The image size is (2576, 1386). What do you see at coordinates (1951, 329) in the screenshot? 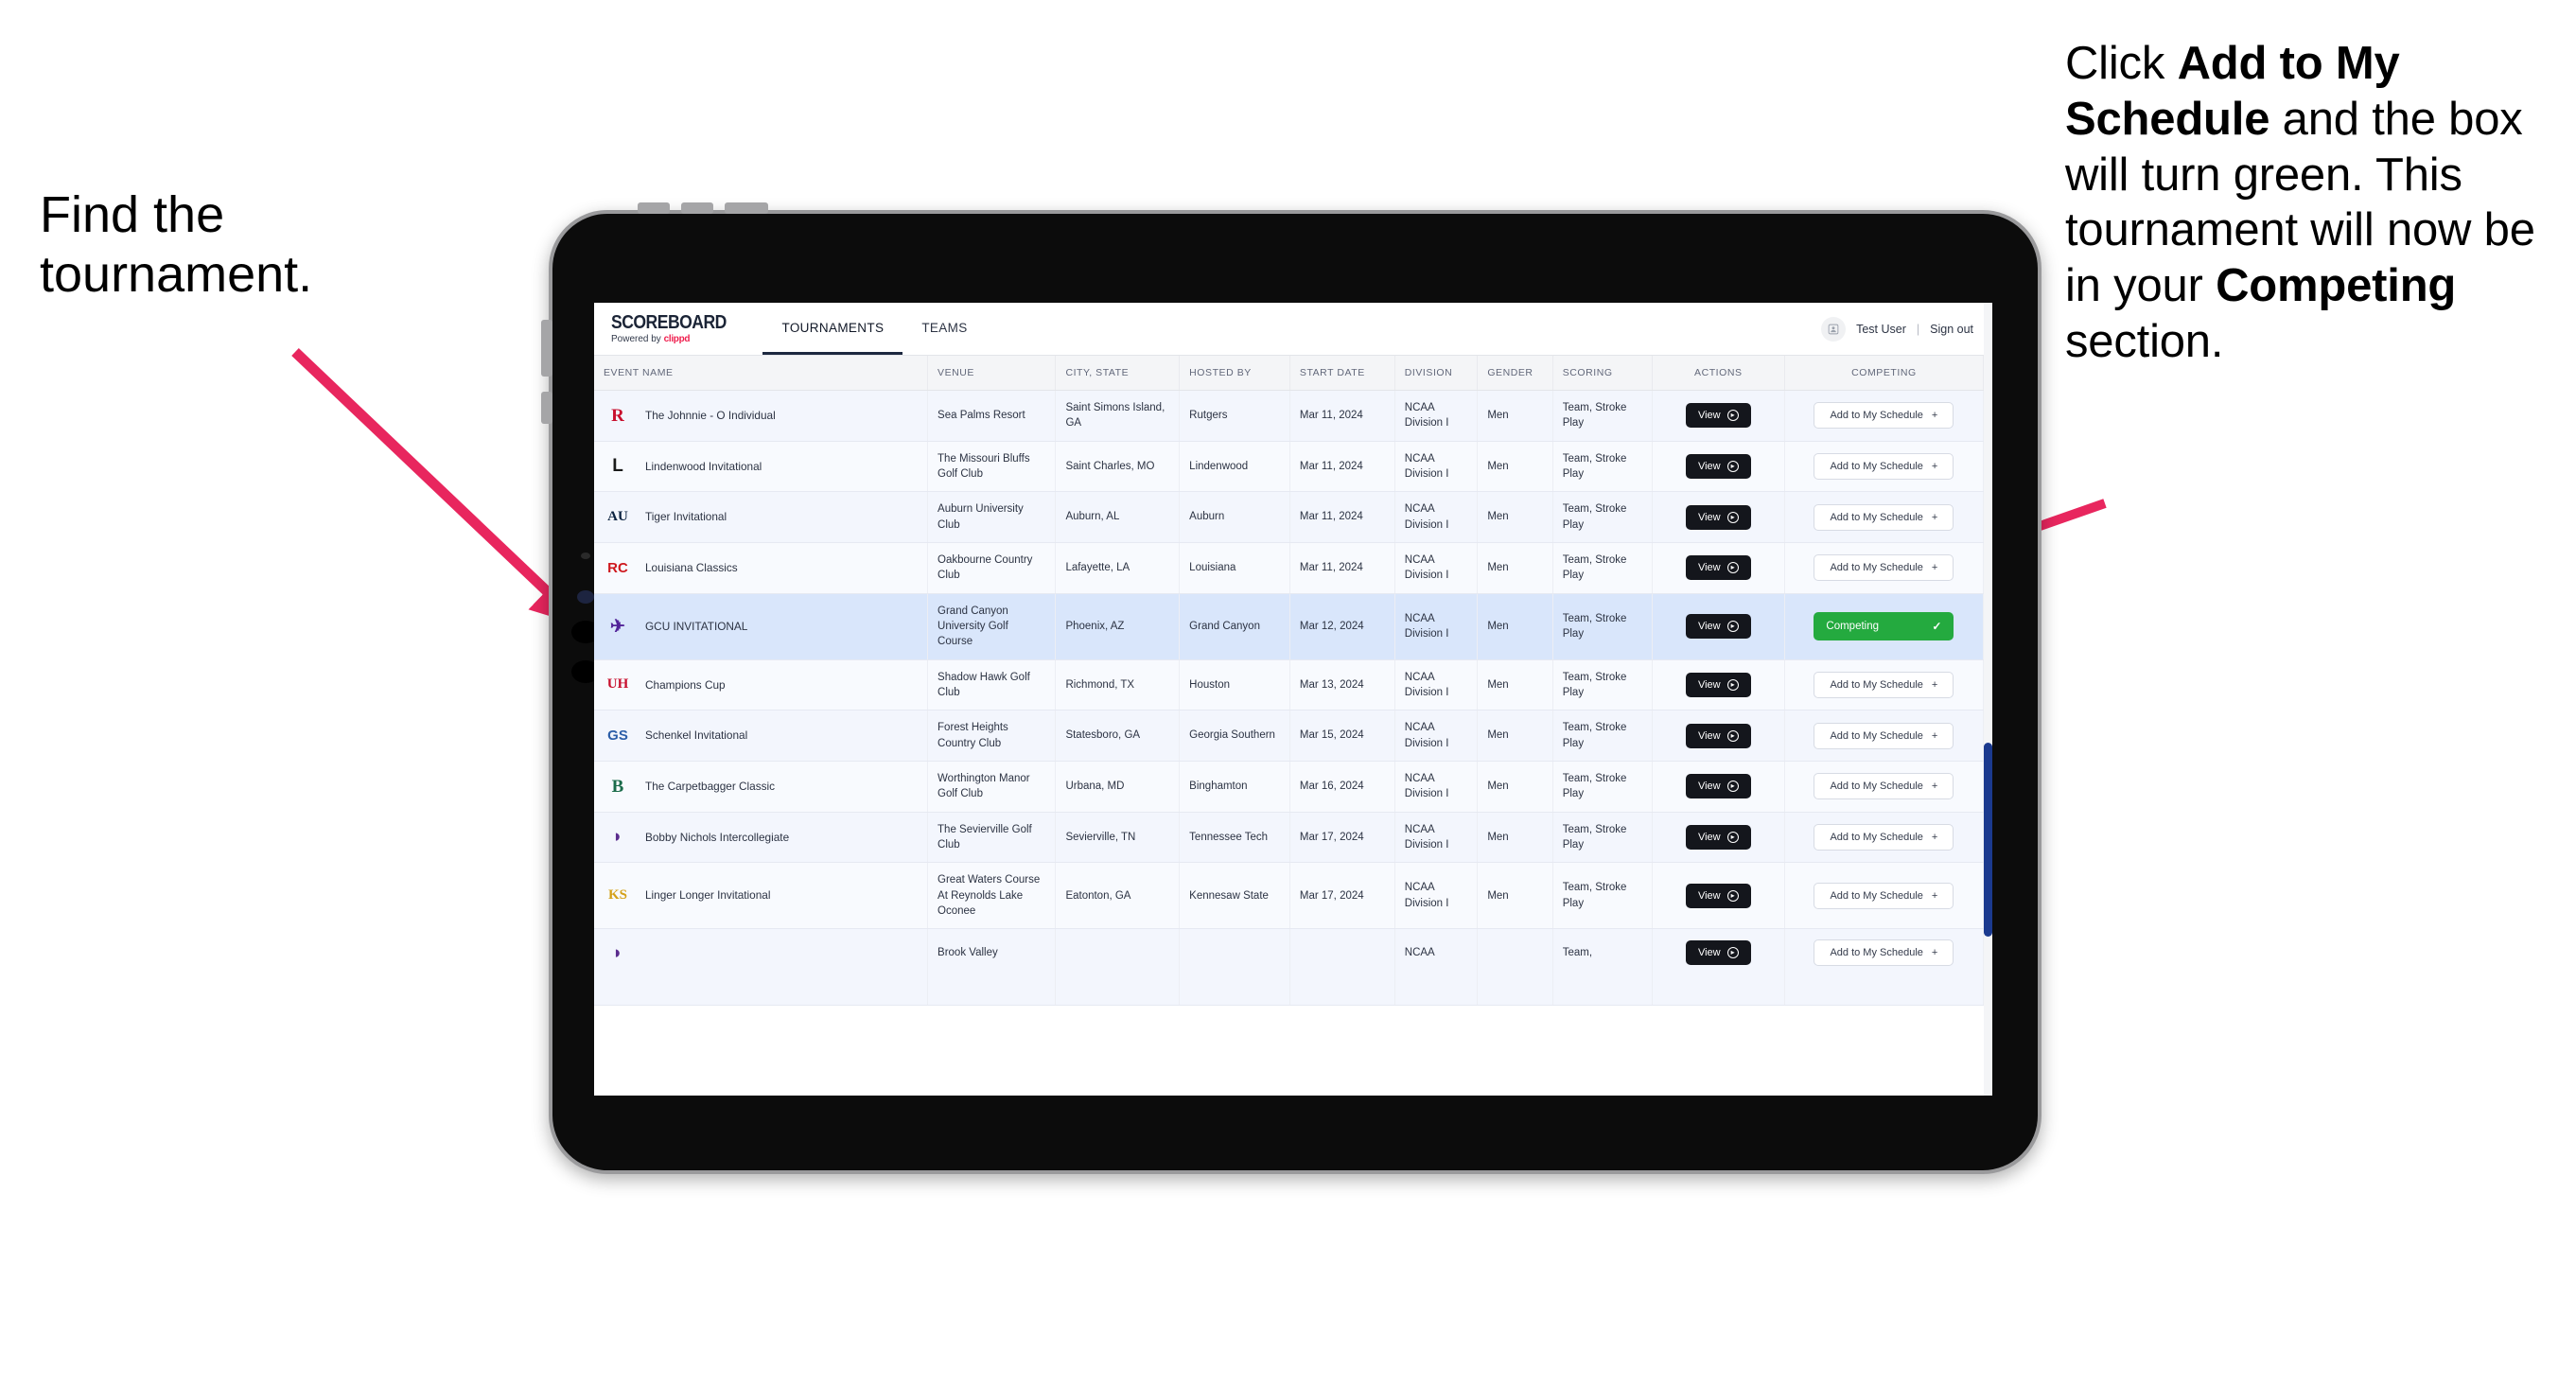
I see `sign-out-link: Sign out` at bounding box center [1951, 329].